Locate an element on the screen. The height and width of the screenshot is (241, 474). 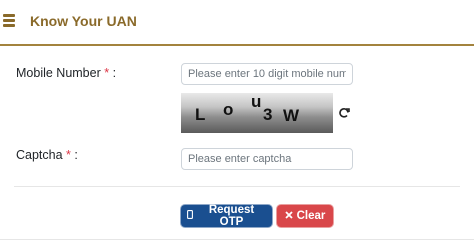
captcha-label-text: Captcha is located at coordinates (39, 155).